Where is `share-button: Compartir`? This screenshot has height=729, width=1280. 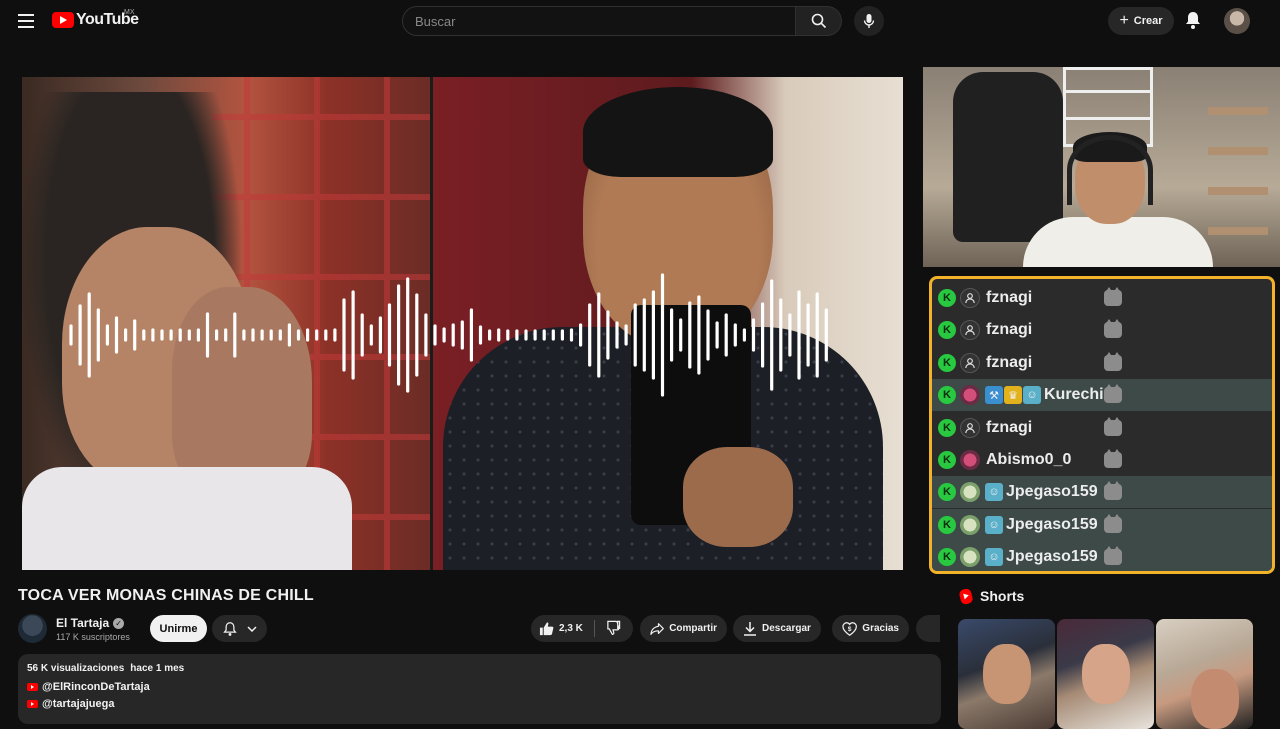 share-button: Compartir is located at coordinates (683, 628).